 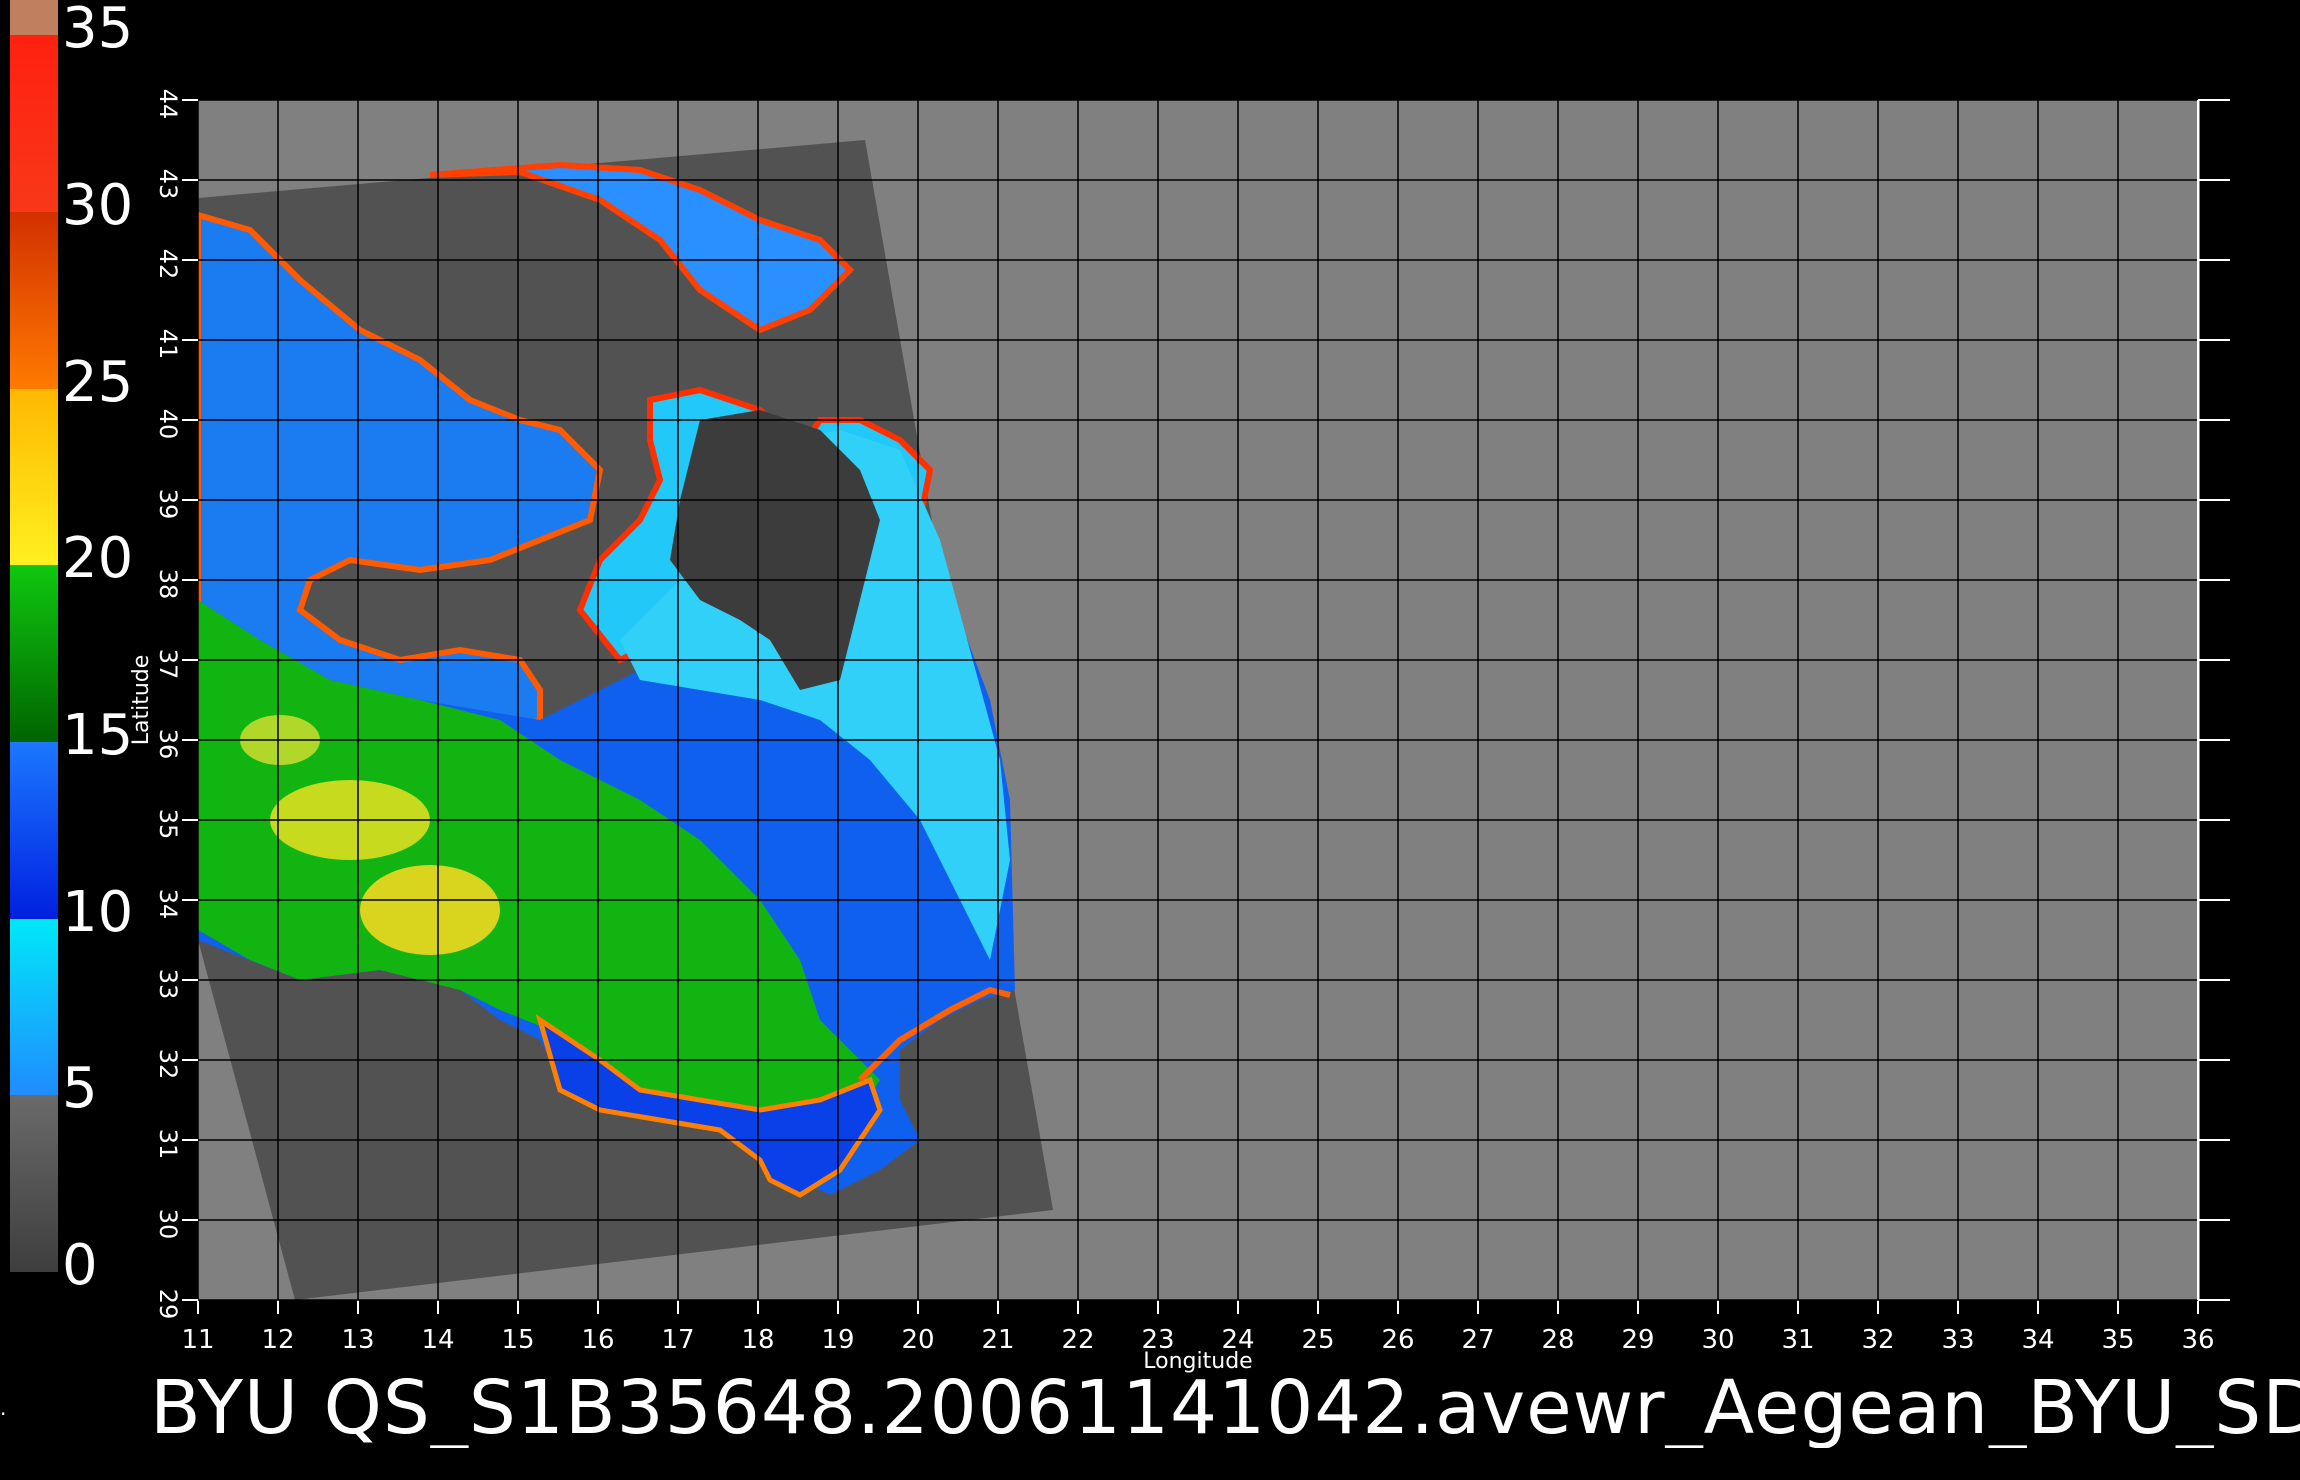 I want to click on longitude-tick-label: 33, so click(x=1957, y=1340).